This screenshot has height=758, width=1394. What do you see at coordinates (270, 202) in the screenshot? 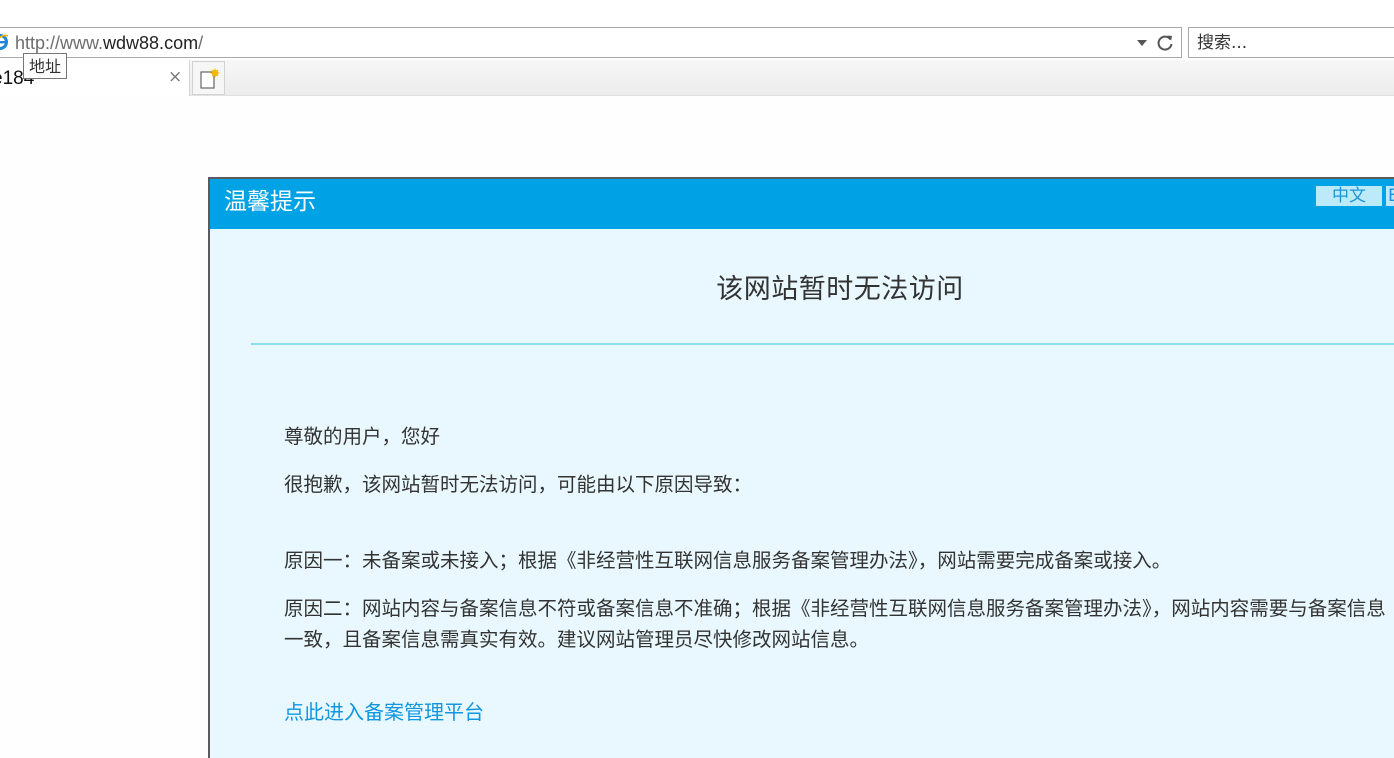
I see `dialog-title: 温馨提示` at bounding box center [270, 202].